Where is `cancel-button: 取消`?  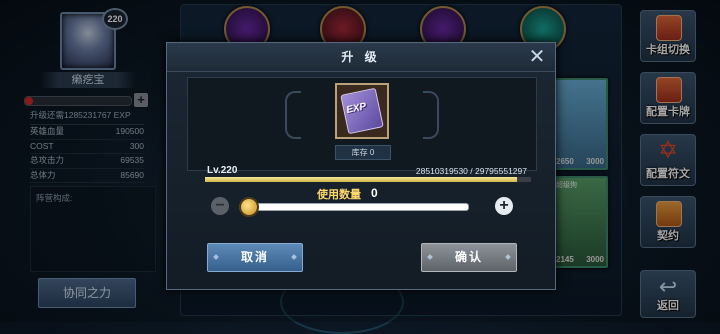
cancel-button: 取消 is located at coordinates (255, 257).